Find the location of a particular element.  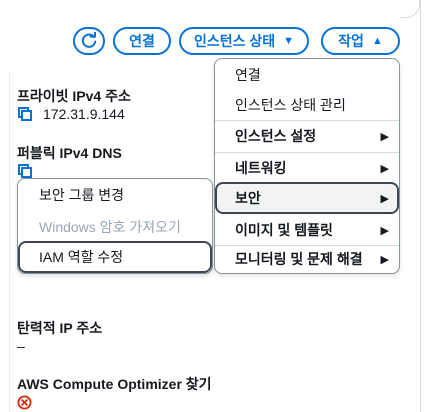

submenu-item-get-windows-password: Windows 암호 가져오기 is located at coordinates (115, 227).